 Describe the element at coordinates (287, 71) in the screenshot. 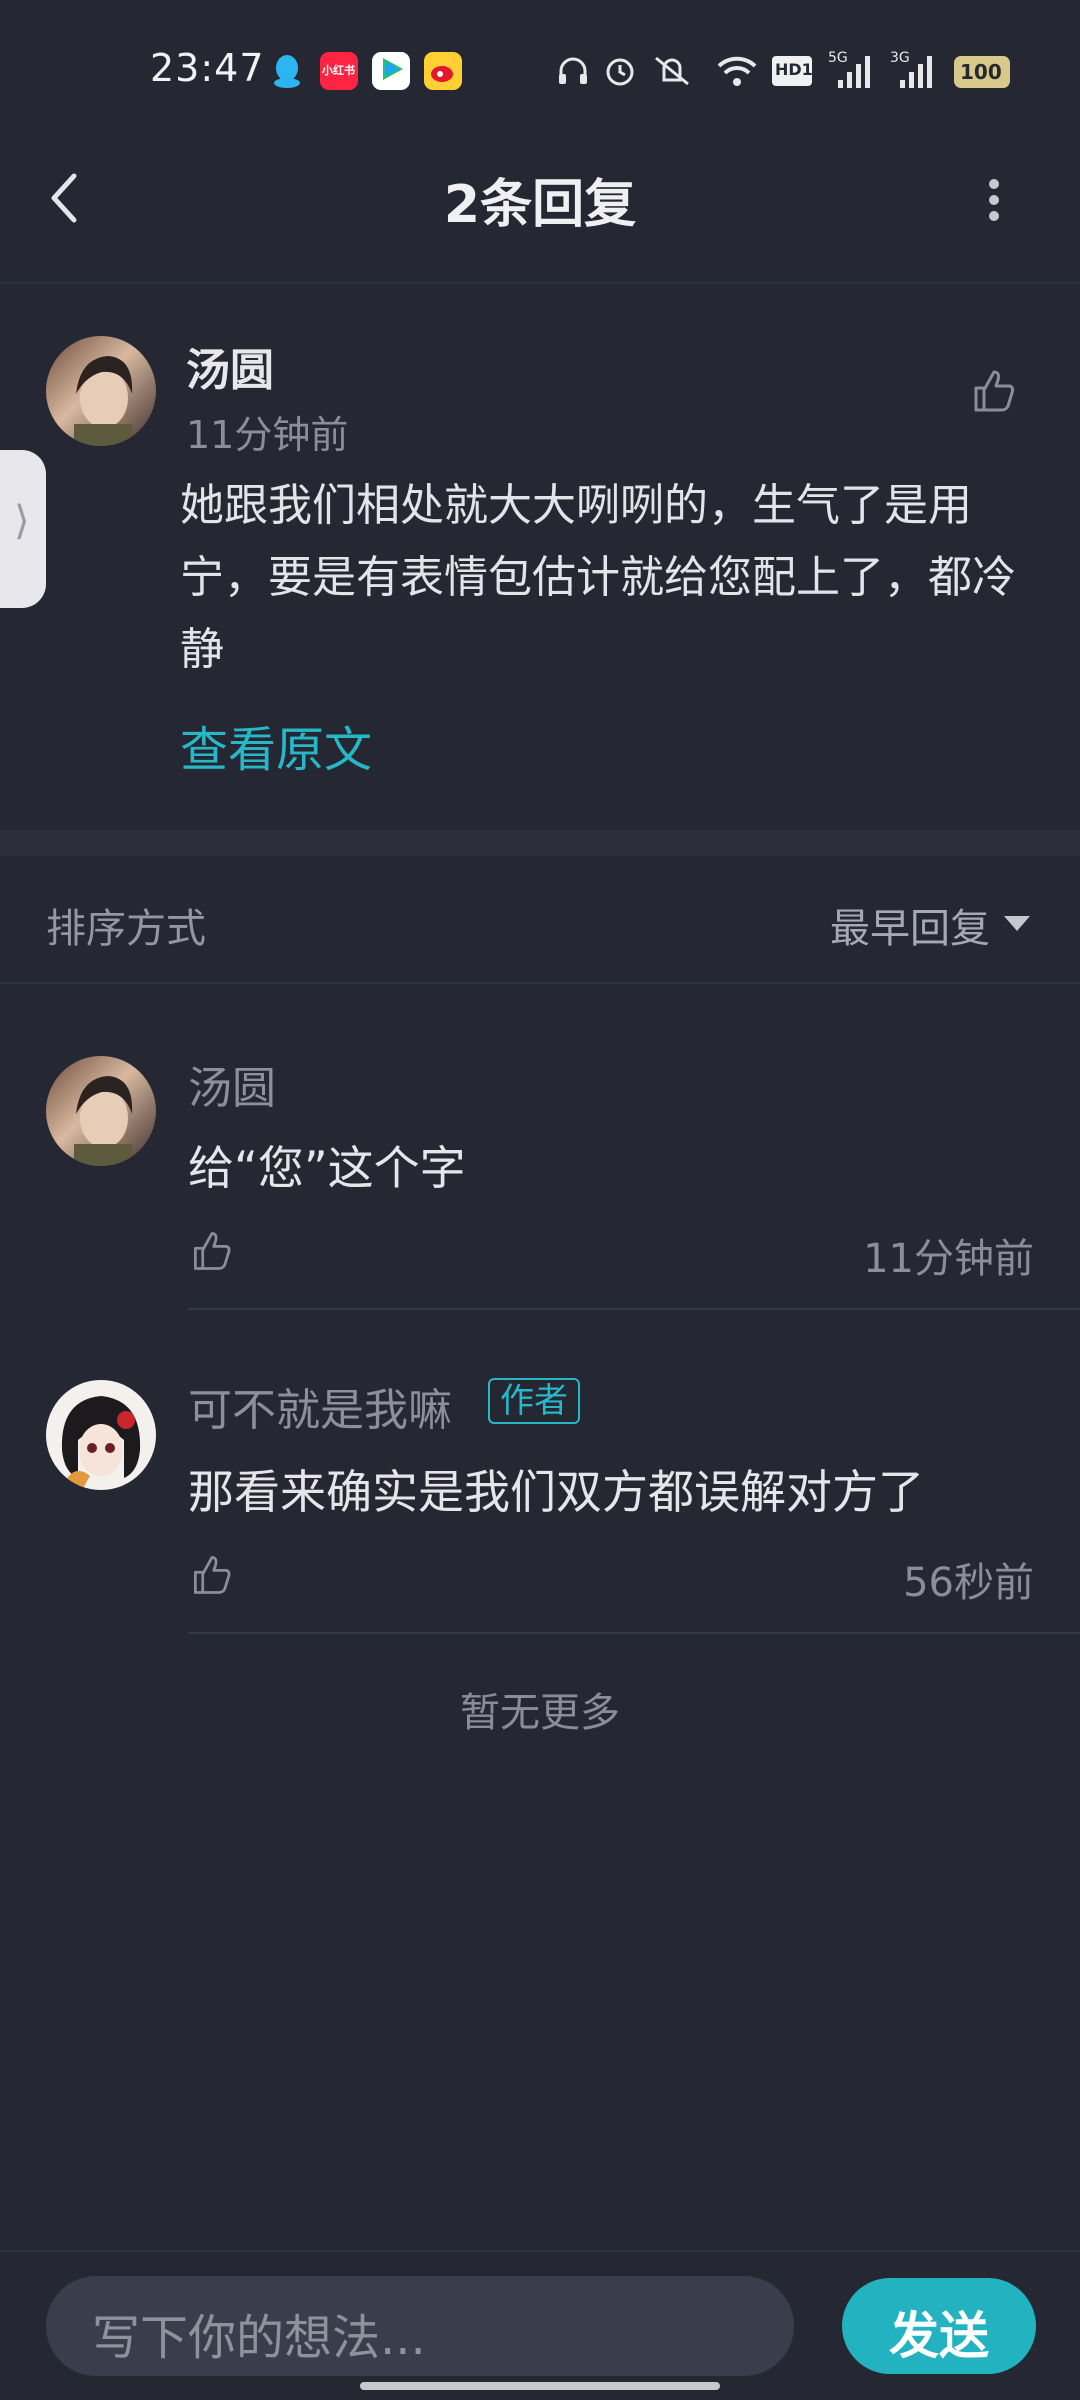

I see `qq-icon` at that location.